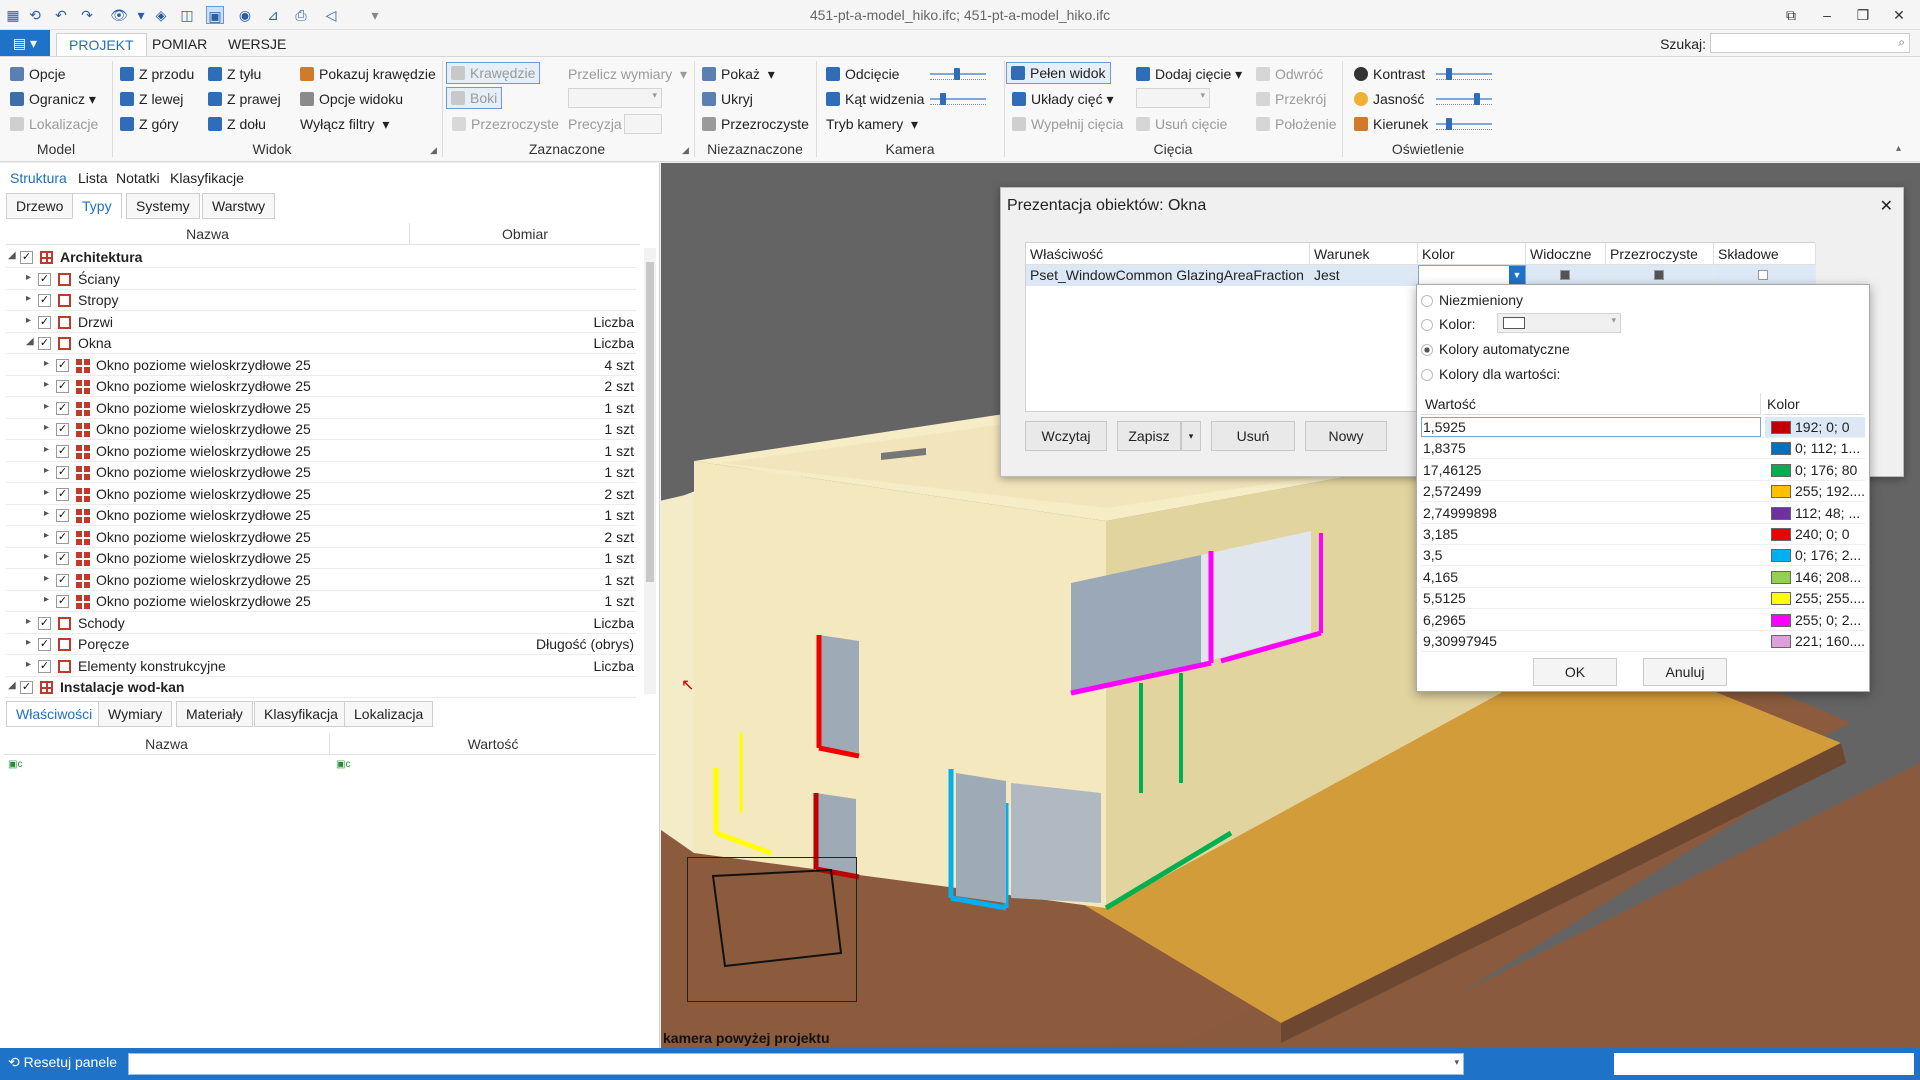 Image resolution: width=1920 pixels, height=1080 pixels. I want to click on minimize-button: –, so click(1827, 15).